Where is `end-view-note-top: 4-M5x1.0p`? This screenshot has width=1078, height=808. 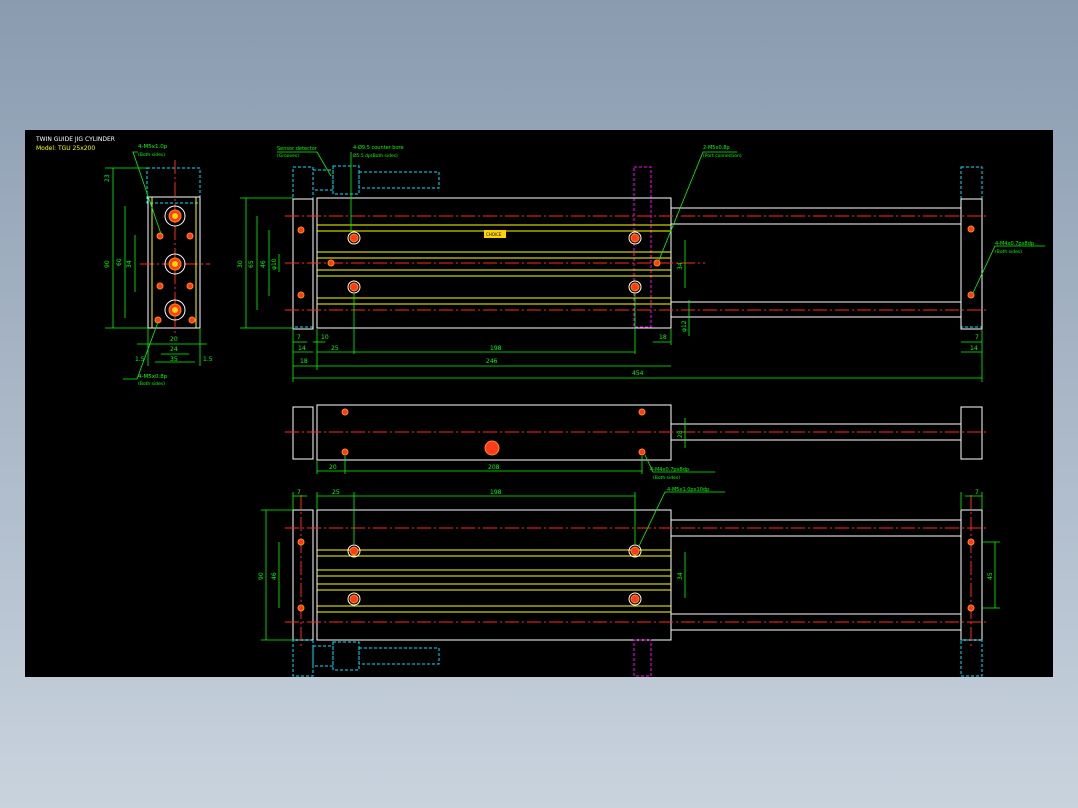 end-view-note-top: 4-M5x1.0p is located at coordinates (153, 147).